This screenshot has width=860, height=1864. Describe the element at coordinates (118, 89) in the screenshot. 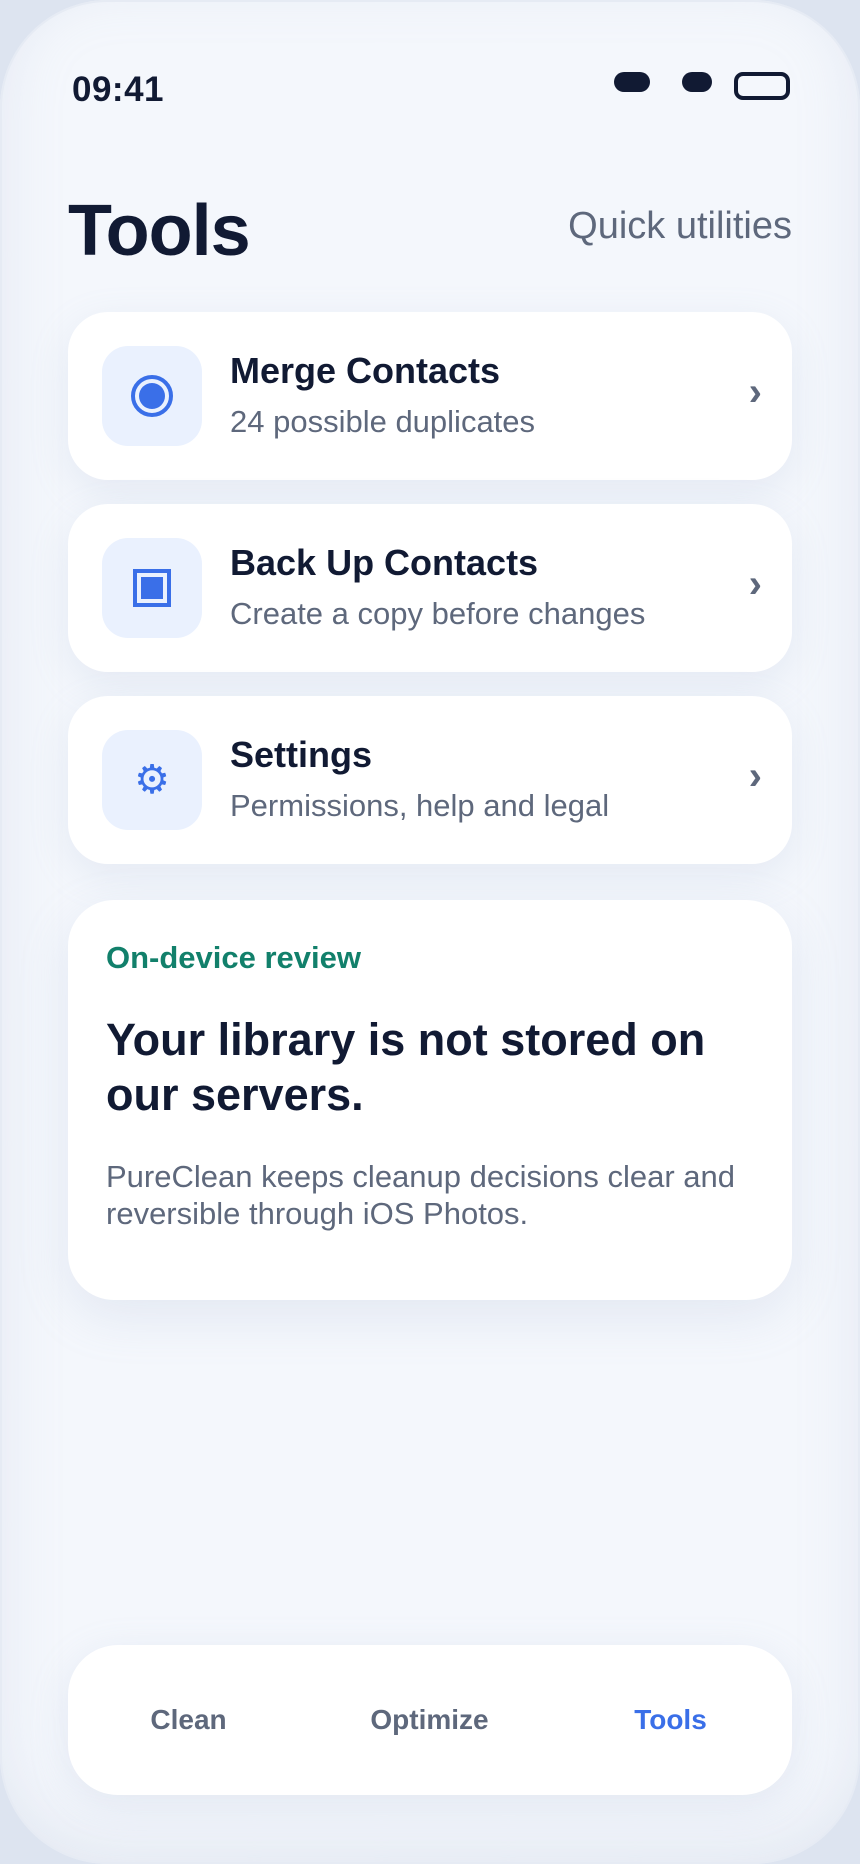

I see `status-time: 09:41` at that location.